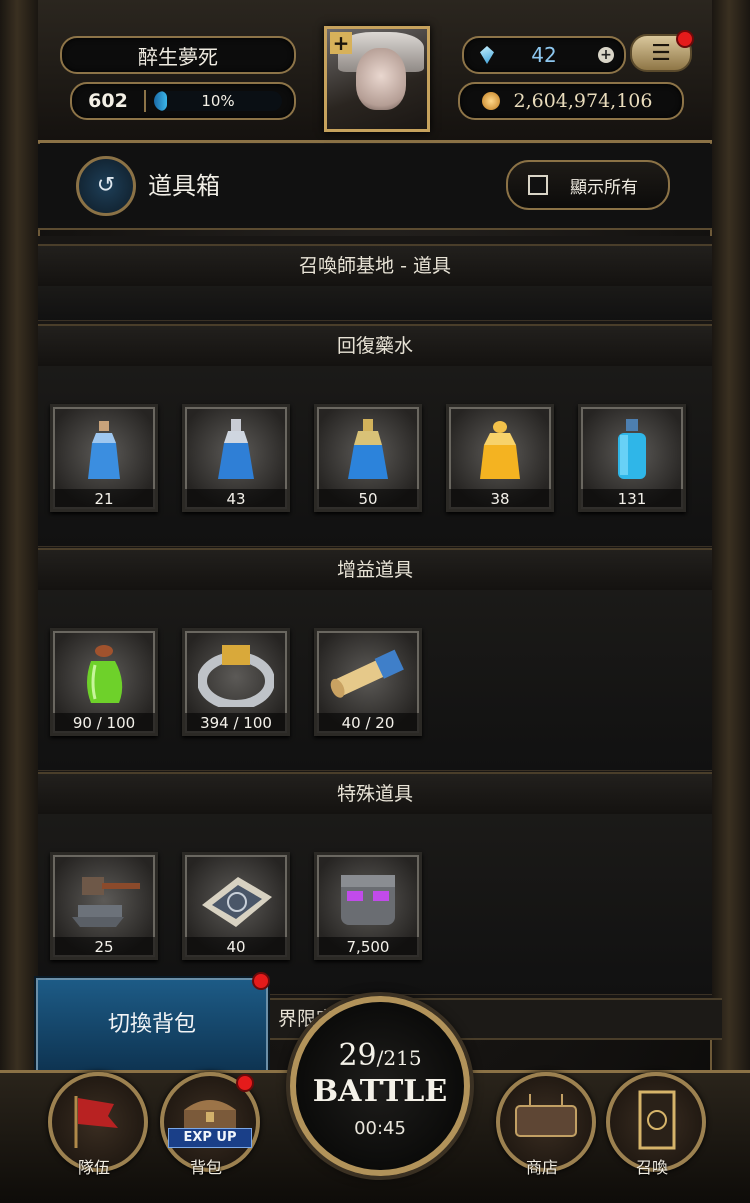 This screenshot has height=1203, width=750. I want to click on section-header-recovery-potions: 回復藥水, so click(375, 346).